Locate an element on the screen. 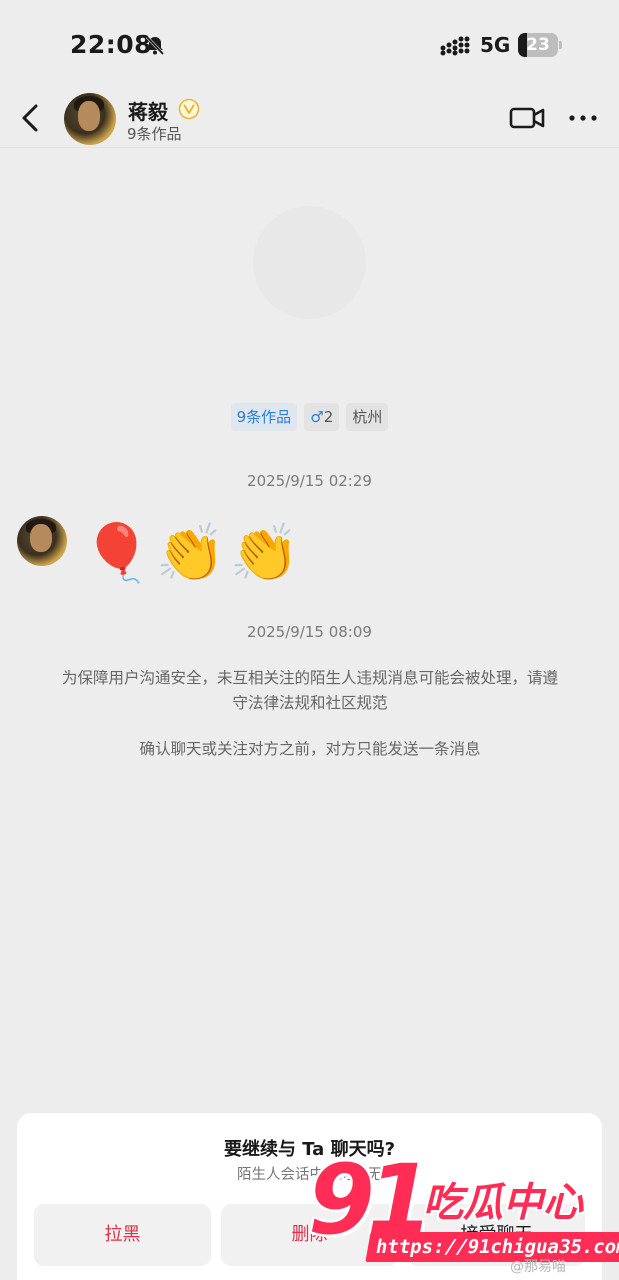 This screenshot has height=1280, width=619. signal-icon is located at coordinates (455, 46).